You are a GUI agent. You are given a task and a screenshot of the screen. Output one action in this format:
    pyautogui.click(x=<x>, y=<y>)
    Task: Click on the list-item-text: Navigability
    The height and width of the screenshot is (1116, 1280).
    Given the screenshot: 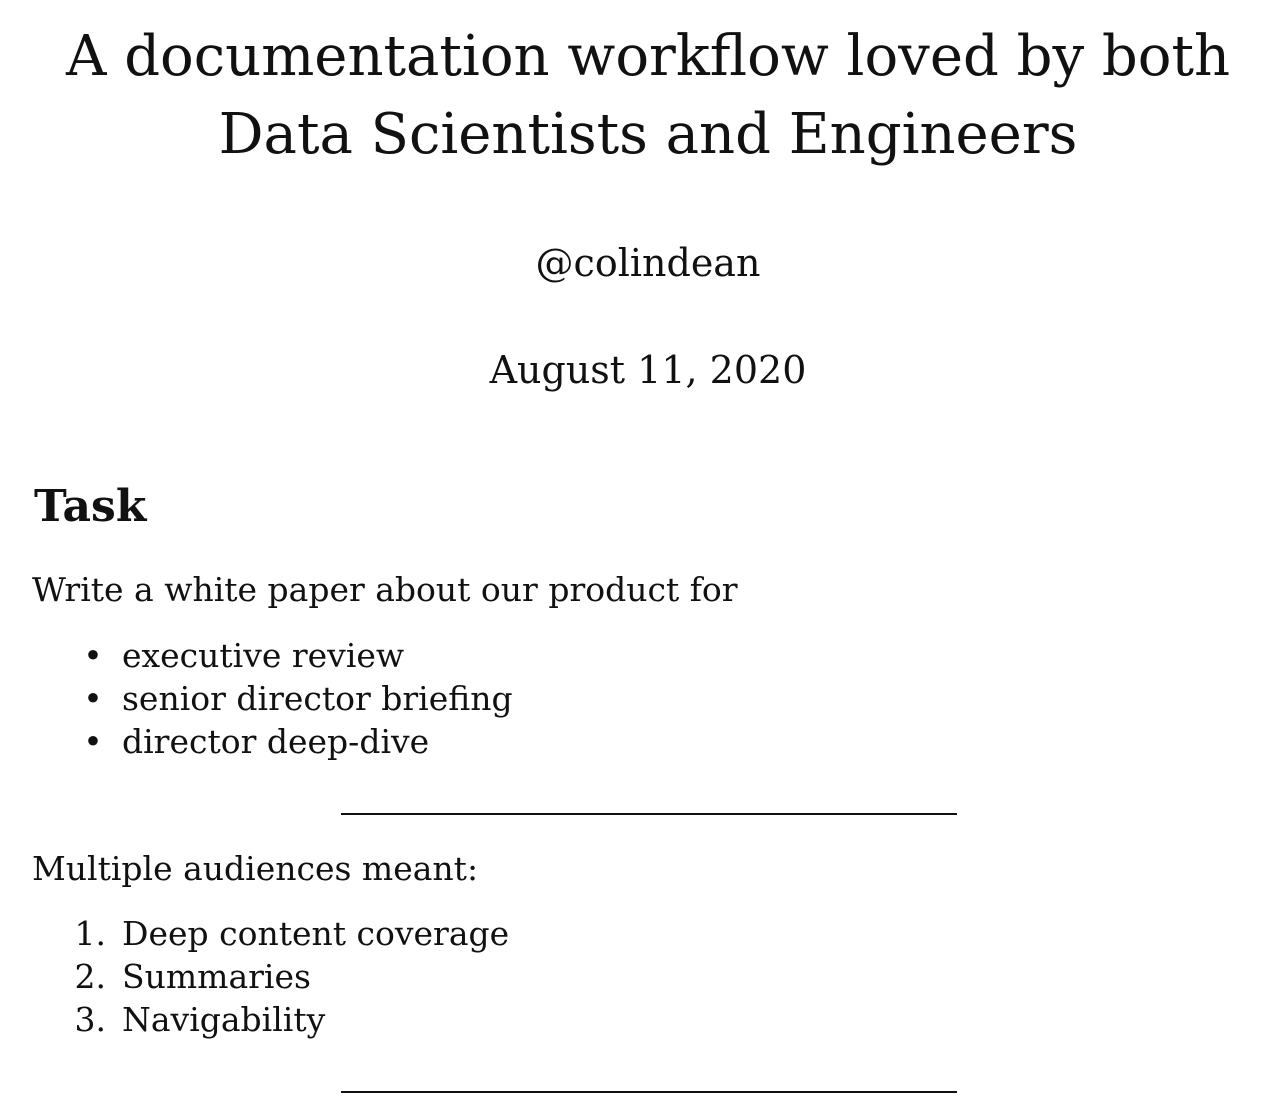 What is the action you would take?
    pyautogui.click(x=224, y=1019)
    